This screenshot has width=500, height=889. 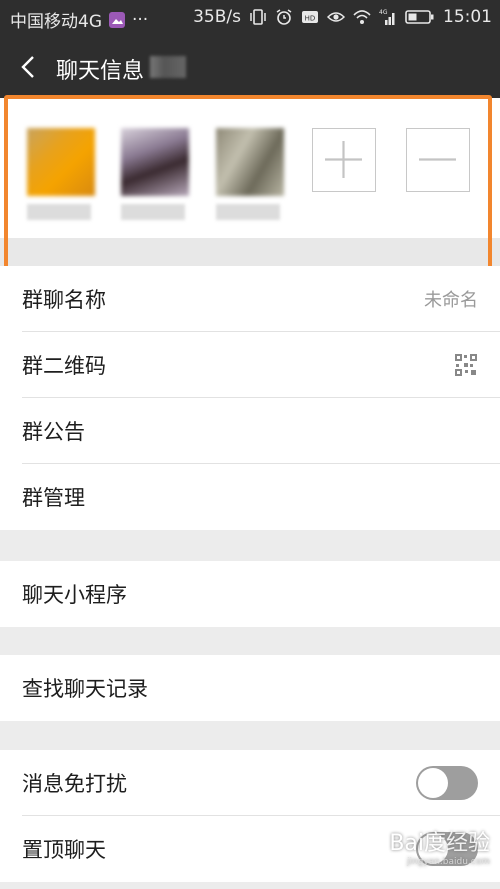 I want to click on wifi-icon, so click(x=362, y=17).